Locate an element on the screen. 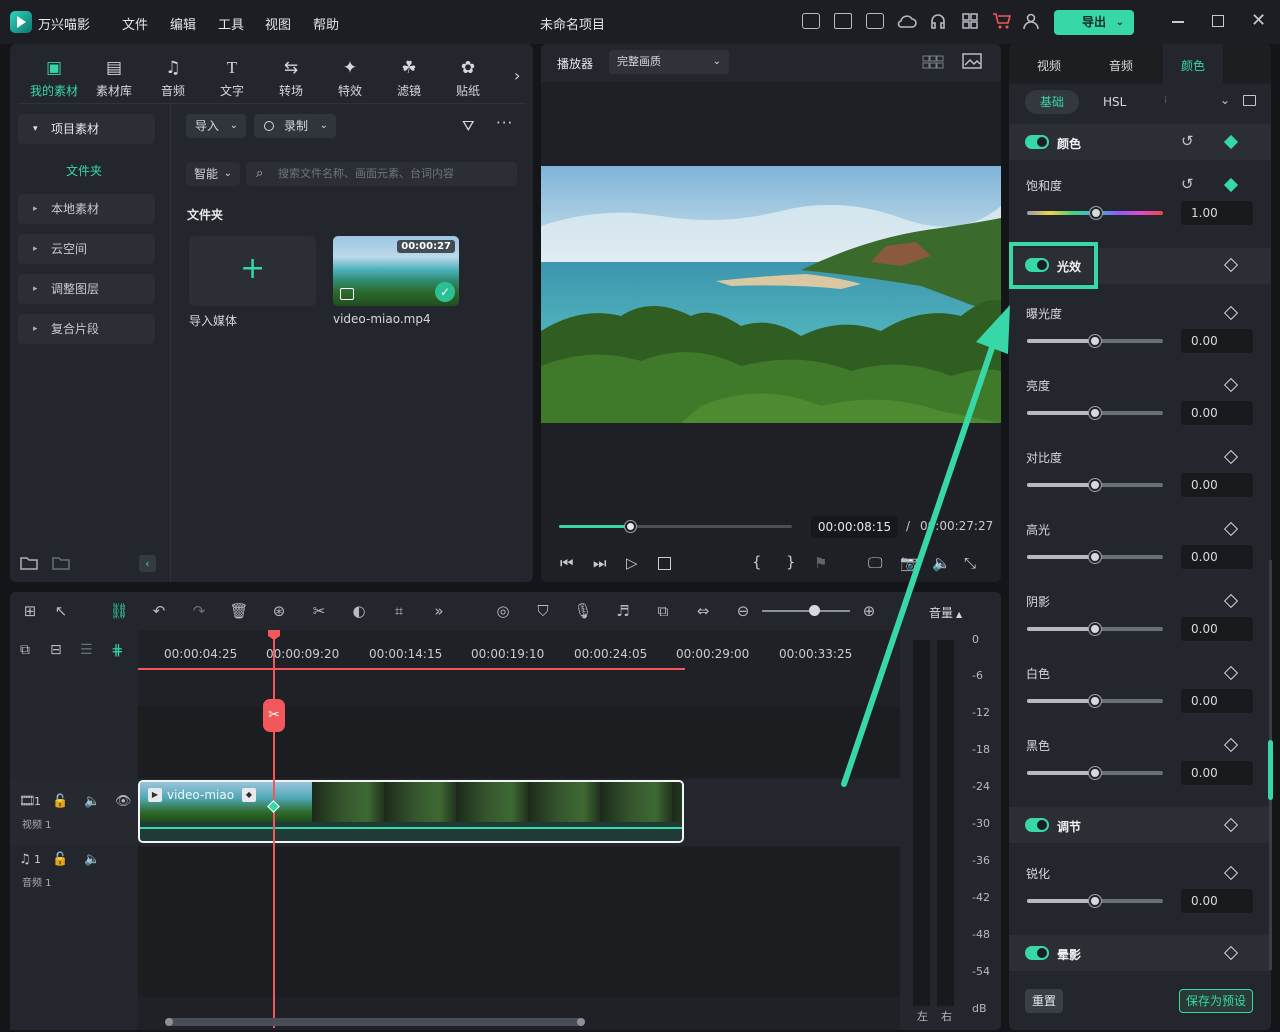 Image resolution: width=1280 pixels, height=1032 pixels. video-clip: ▶ video-miao ◆ is located at coordinates (411, 811).